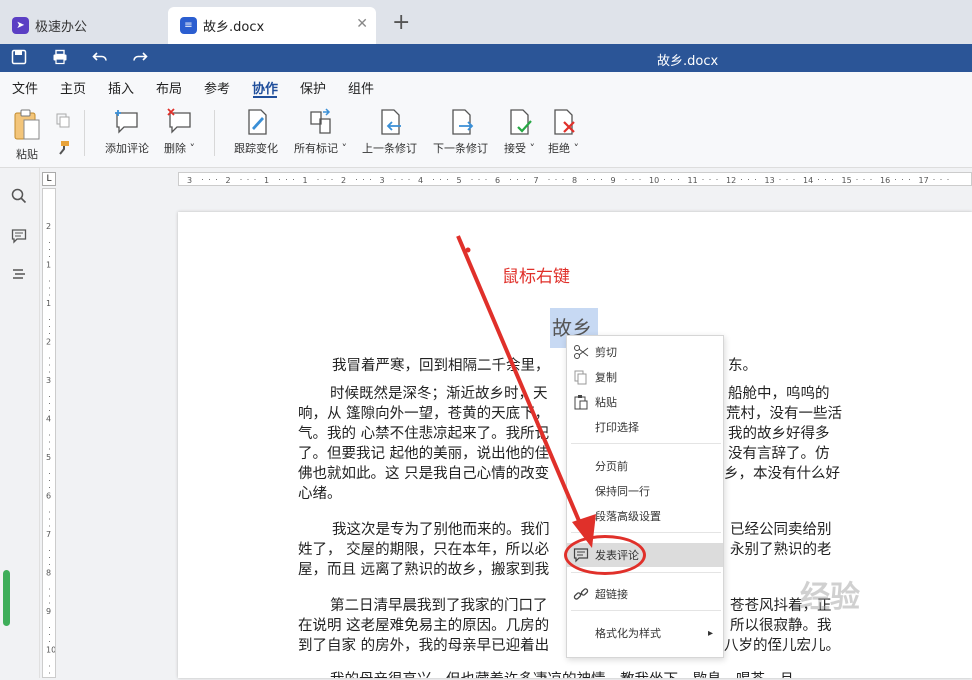 The height and width of the screenshot is (680, 972). What do you see at coordinates (645, 427) in the screenshot?
I see `menu-item-print-selection: 打印选择` at bounding box center [645, 427].